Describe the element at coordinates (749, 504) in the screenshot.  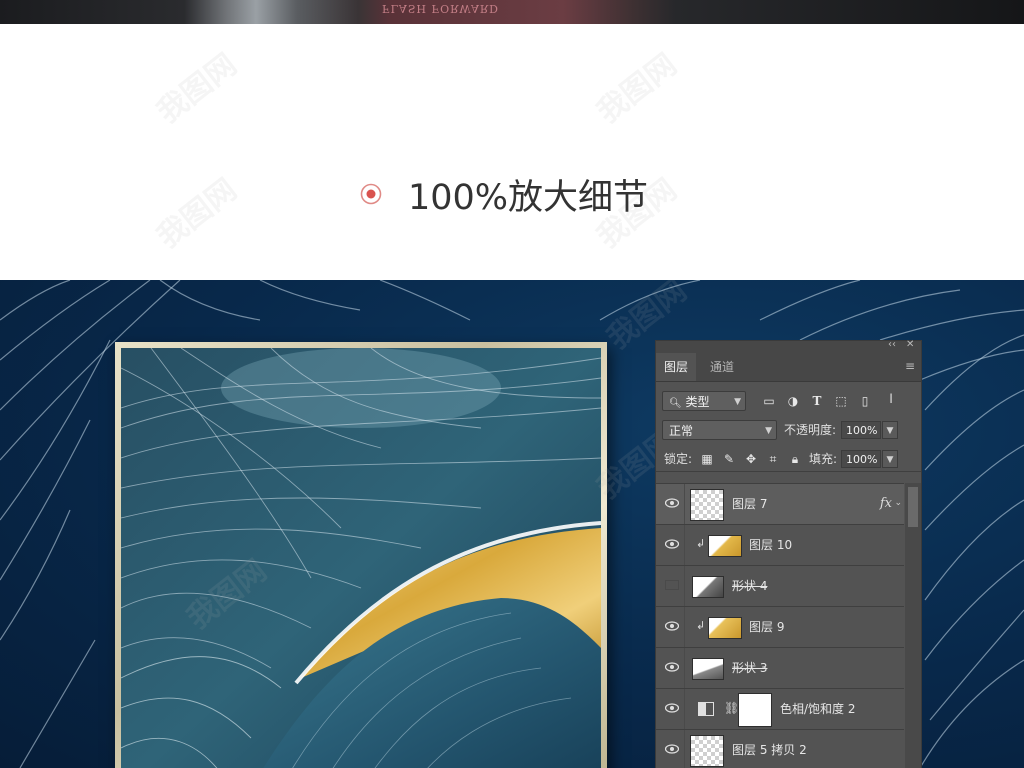
I see `layer-name: 图层 7` at that location.